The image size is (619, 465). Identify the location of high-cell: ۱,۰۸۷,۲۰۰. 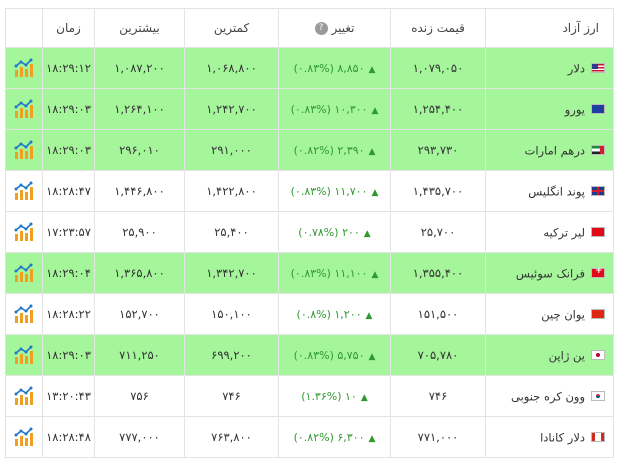
(139, 68).